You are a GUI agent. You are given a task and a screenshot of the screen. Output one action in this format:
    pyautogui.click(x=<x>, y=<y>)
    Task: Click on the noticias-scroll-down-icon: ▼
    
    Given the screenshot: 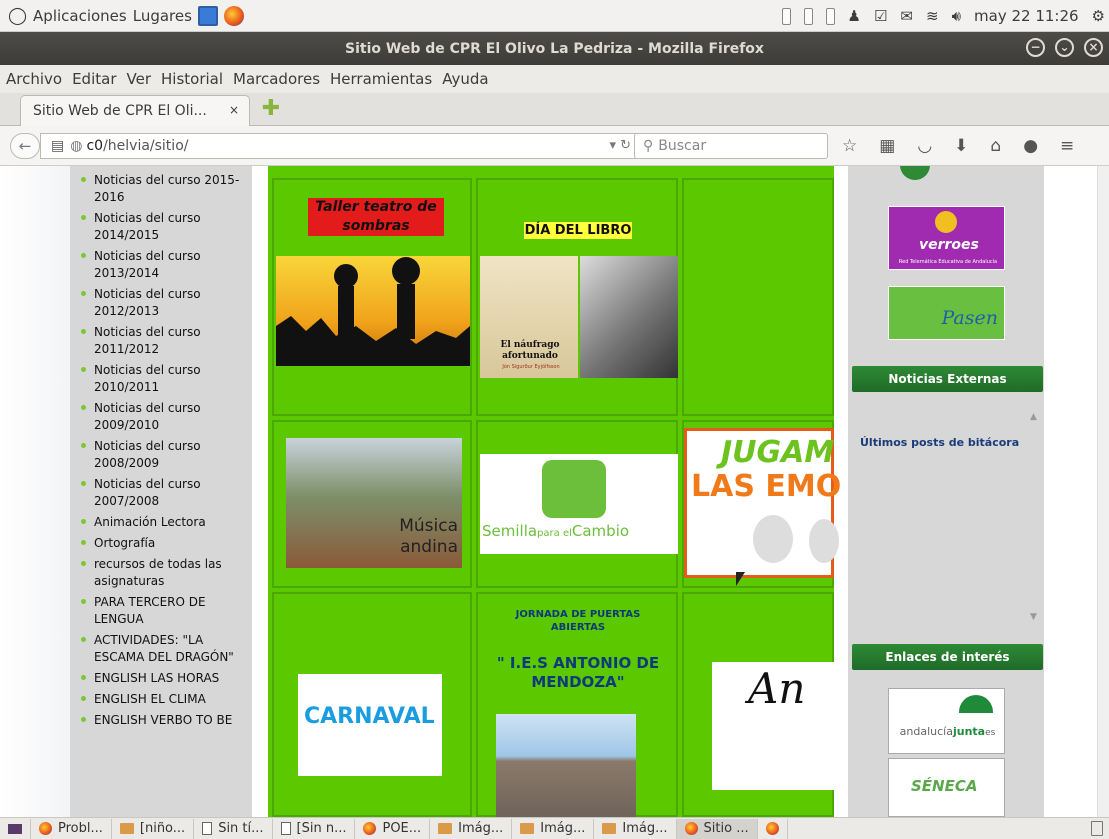 What is the action you would take?
    pyautogui.click(x=1033, y=617)
    